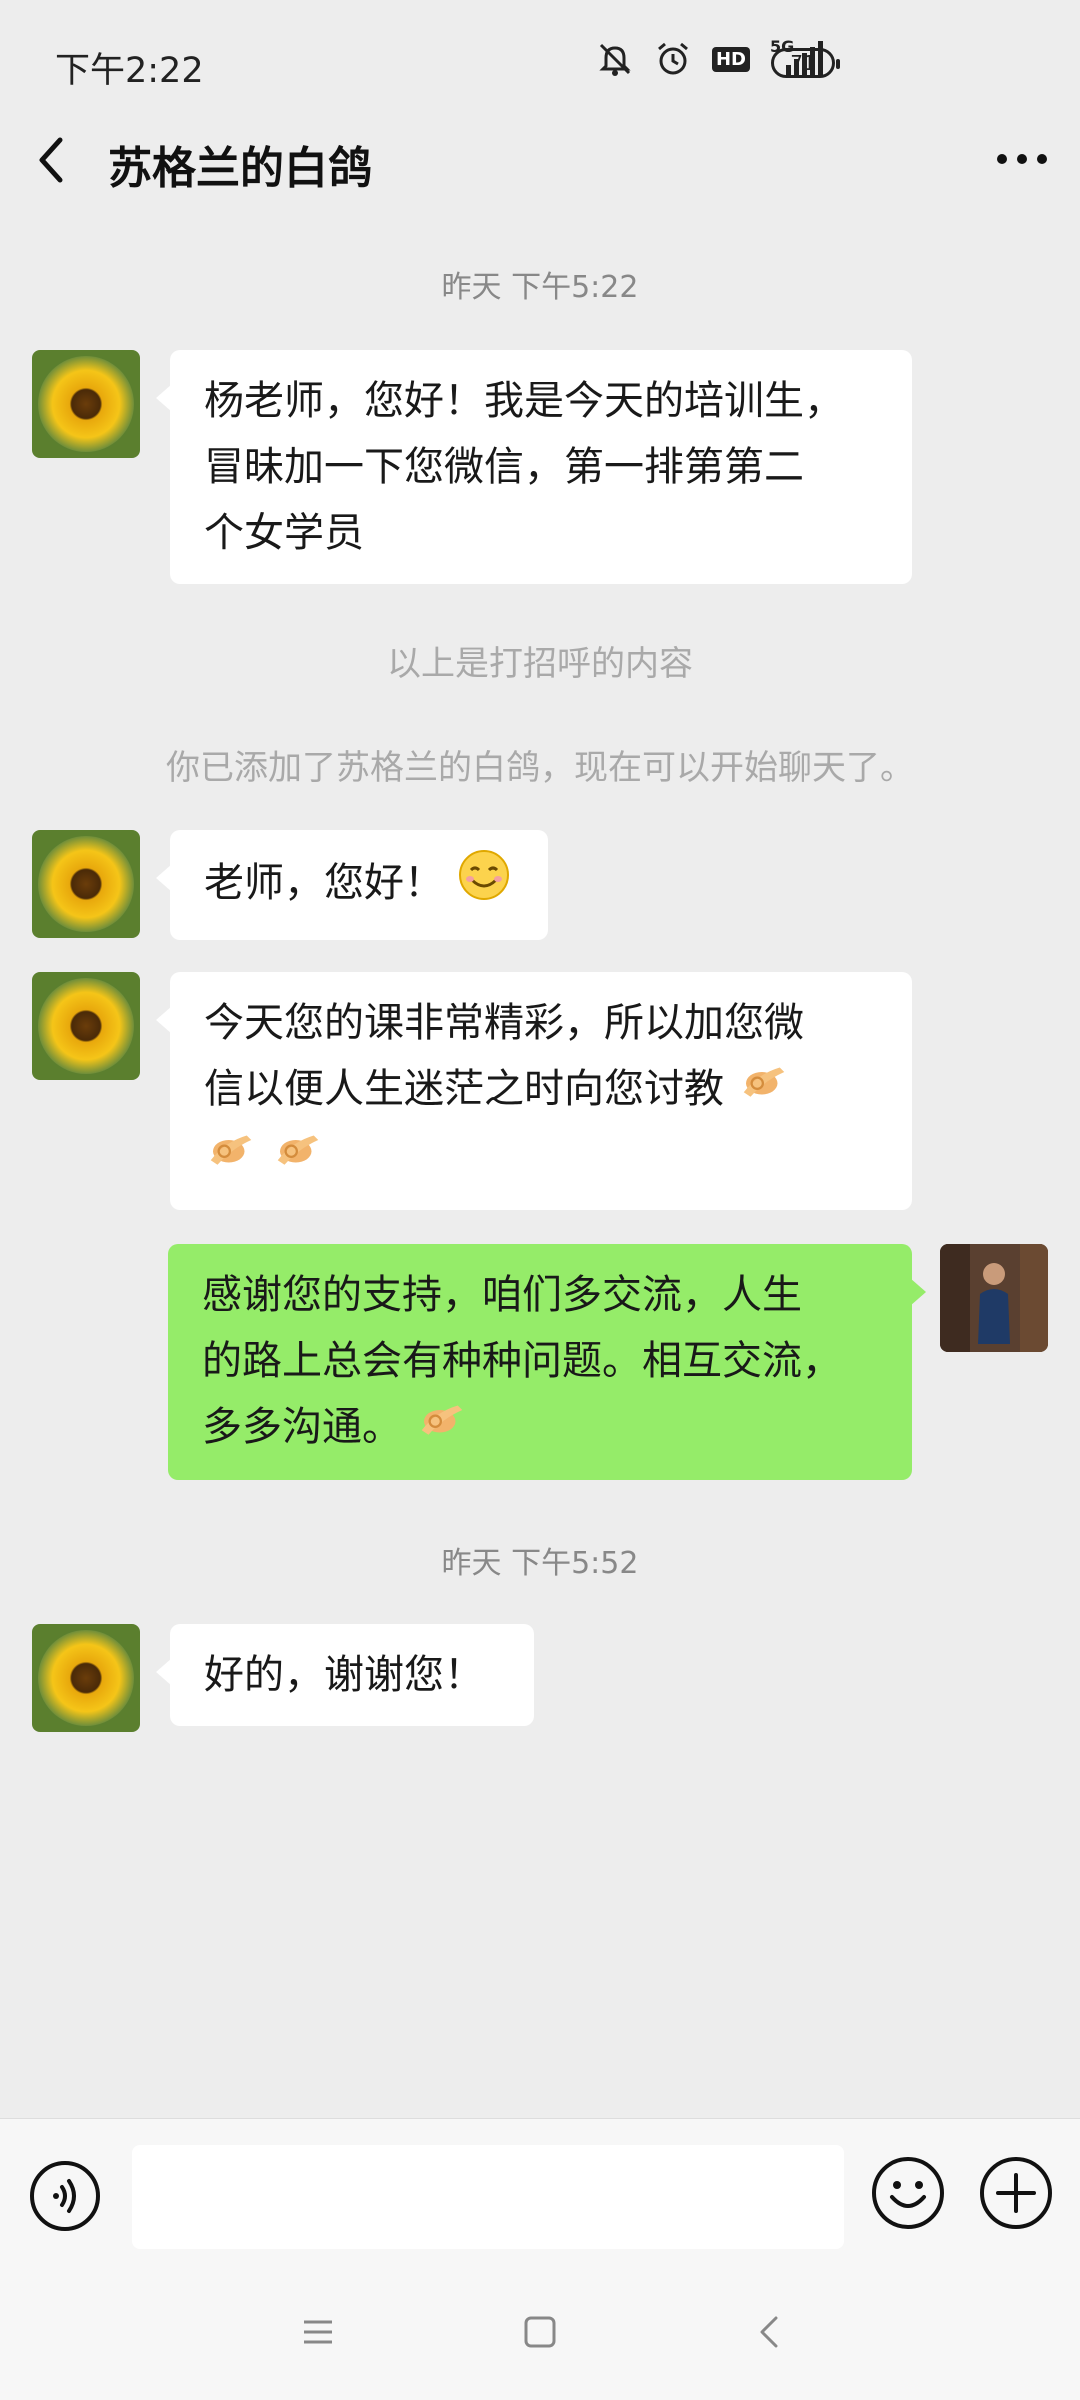 The image size is (1080, 2400). I want to click on message-line: 杨老师，您好！我是今天的培训生，, so click(524, 401).